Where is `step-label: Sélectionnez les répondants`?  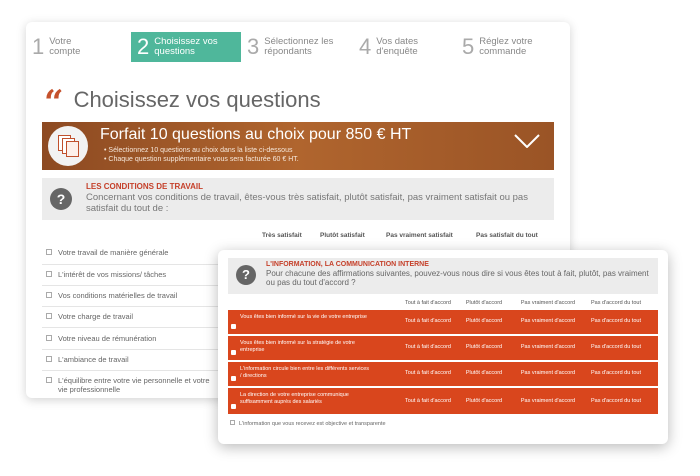 step-label: Sélectionnez les répondants is located at coordinates (299, 46).